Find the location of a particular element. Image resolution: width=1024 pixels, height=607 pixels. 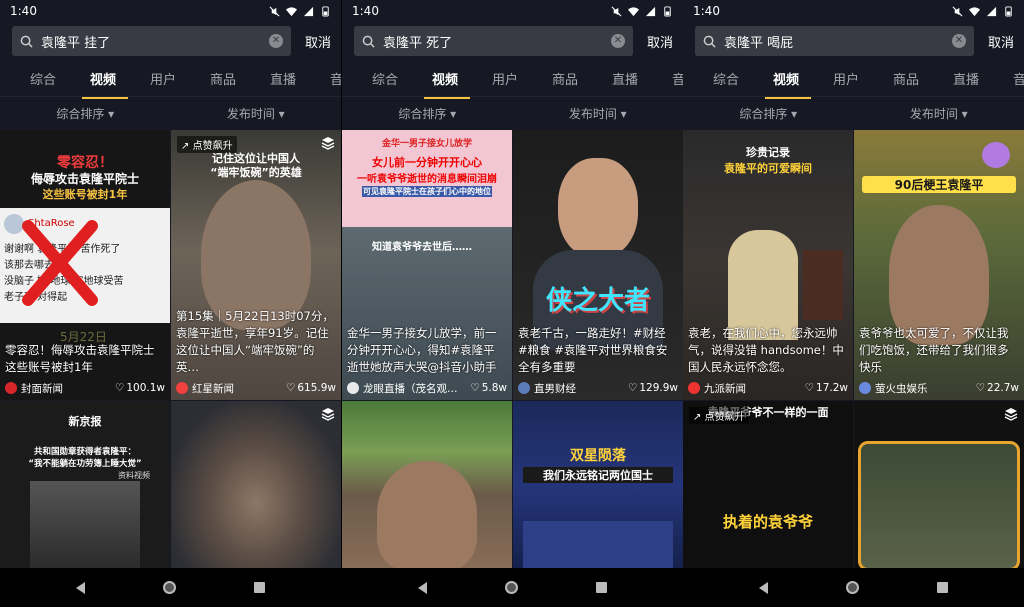

search-input: 袁隆平 挂了 is located at coordinates (151, 41).